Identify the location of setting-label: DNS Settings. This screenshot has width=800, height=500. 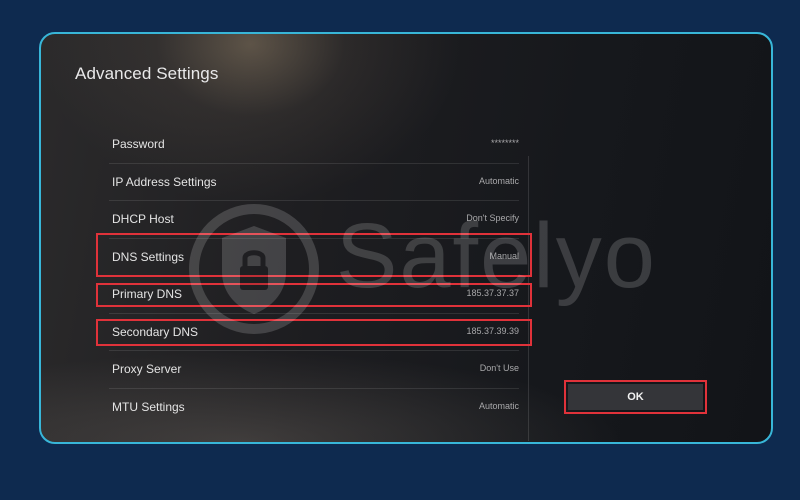
(148, 256).